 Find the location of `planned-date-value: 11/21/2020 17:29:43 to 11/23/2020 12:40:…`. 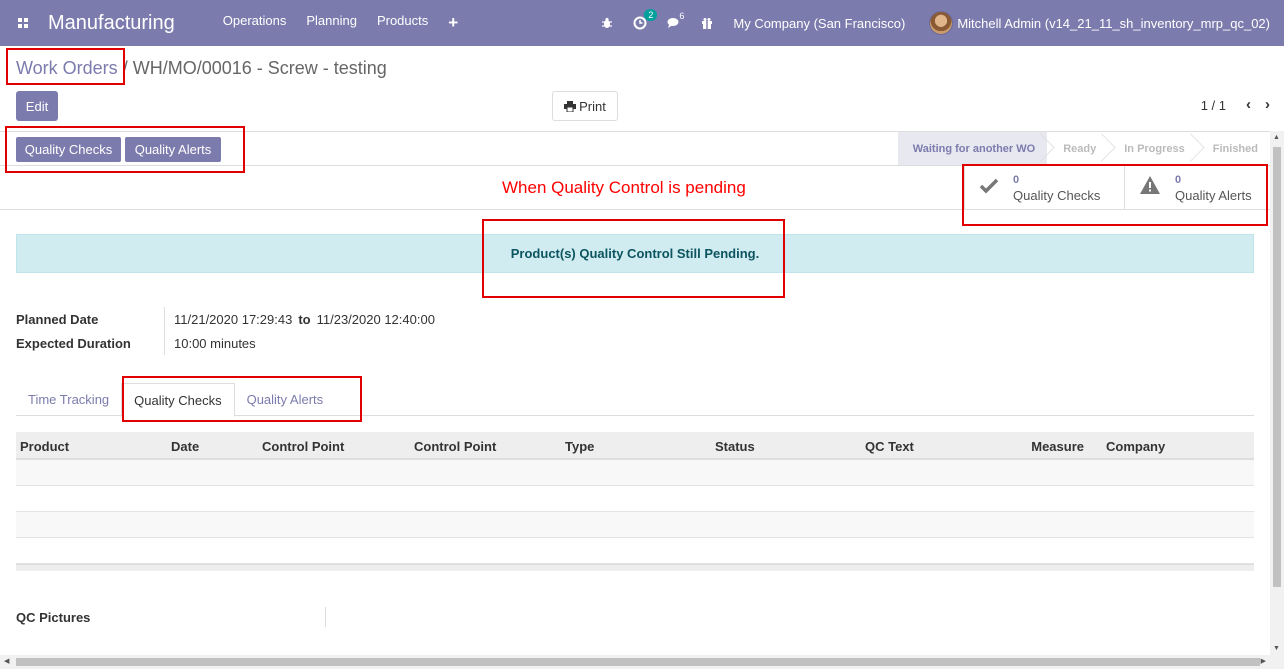

planned-date-value: 11/21/2020 17:29:43 to 11/23/2020 12:40:… is located at coordinates (299, 319).